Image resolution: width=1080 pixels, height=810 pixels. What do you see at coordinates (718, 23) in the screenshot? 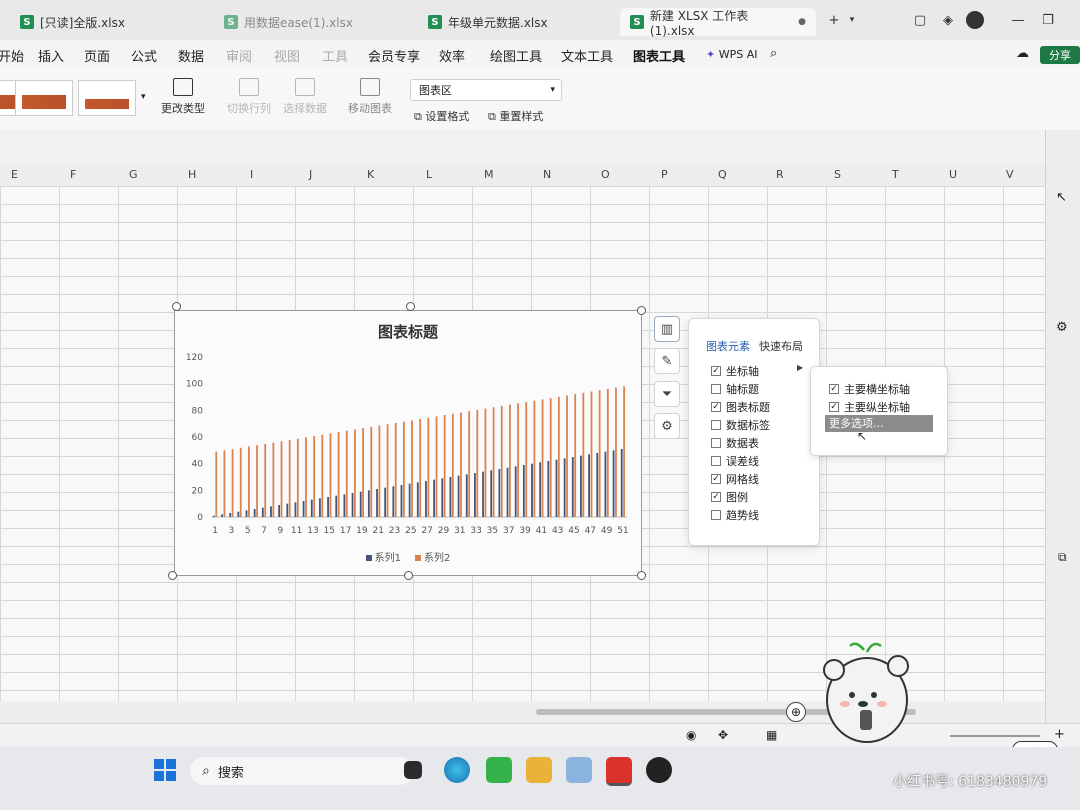
I see `doc-tab-4-active: S 新建 XLSX 工作表(1).xlsx ●` at bounding box center [718, 23].